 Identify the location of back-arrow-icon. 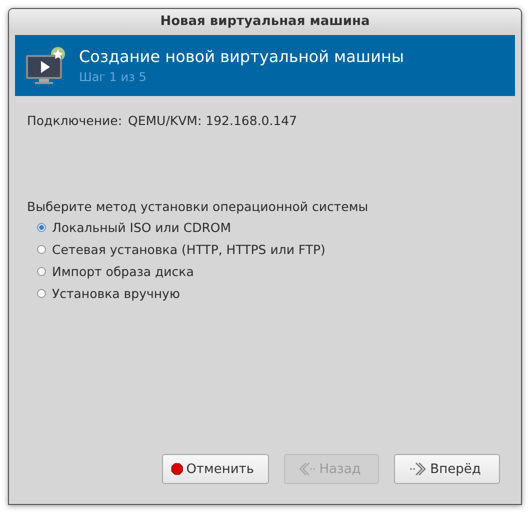
(307, 469).